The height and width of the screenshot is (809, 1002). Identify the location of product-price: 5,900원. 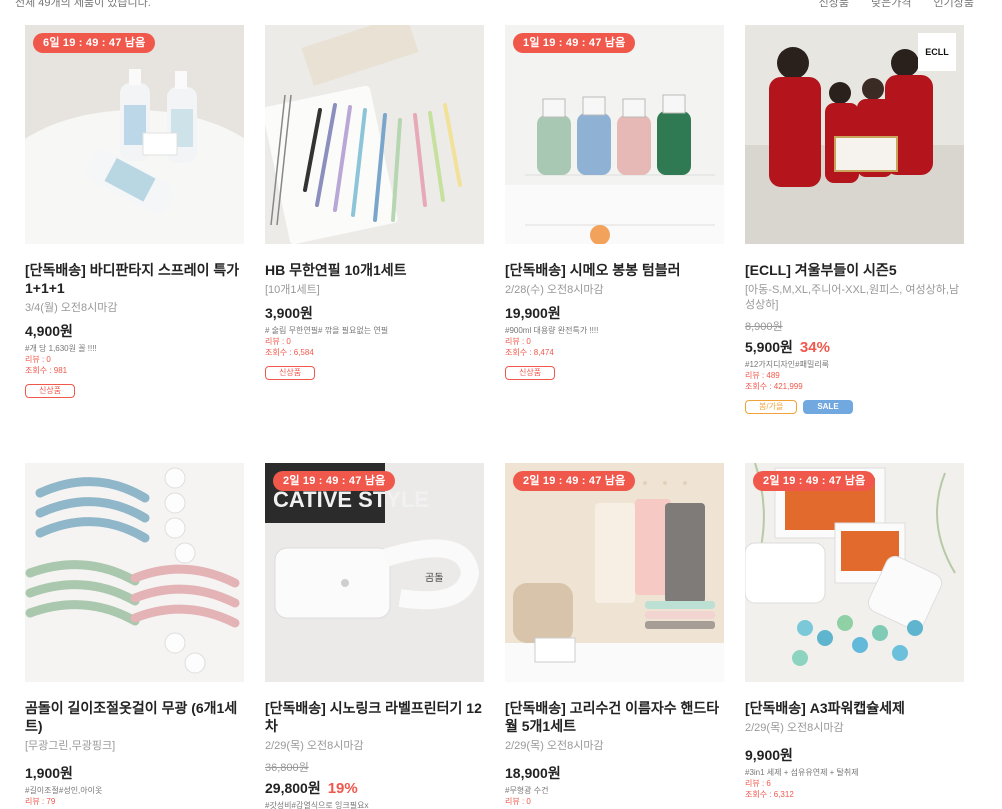
(769, 347).